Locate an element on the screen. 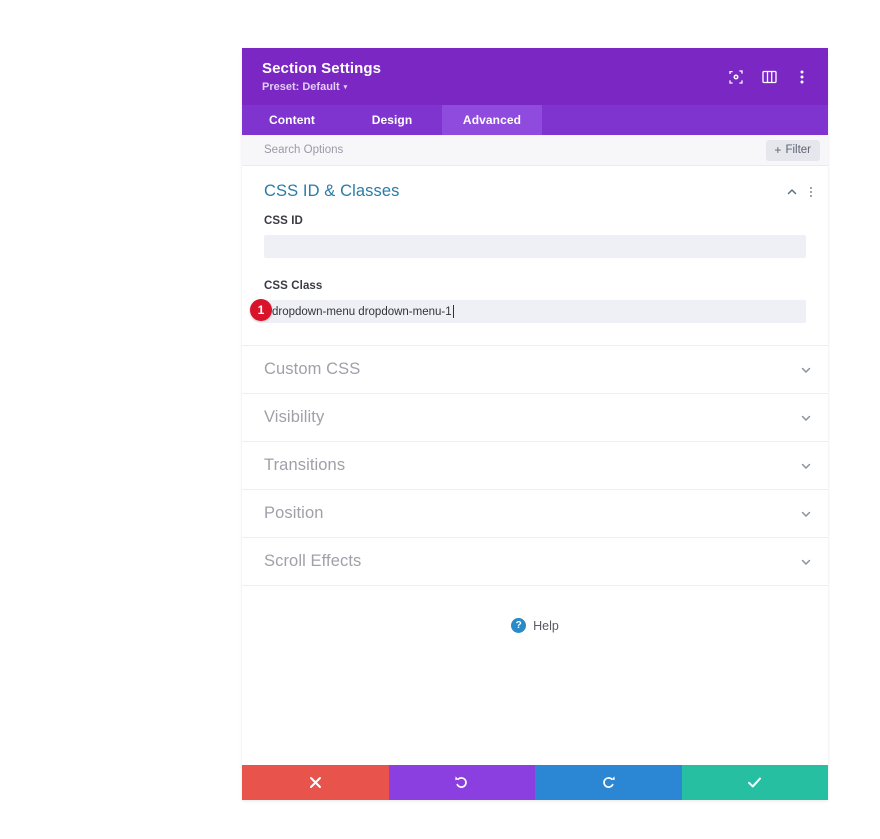 The image size is (880, 839). group-row-position: Position is located at coordinates (535, 514).